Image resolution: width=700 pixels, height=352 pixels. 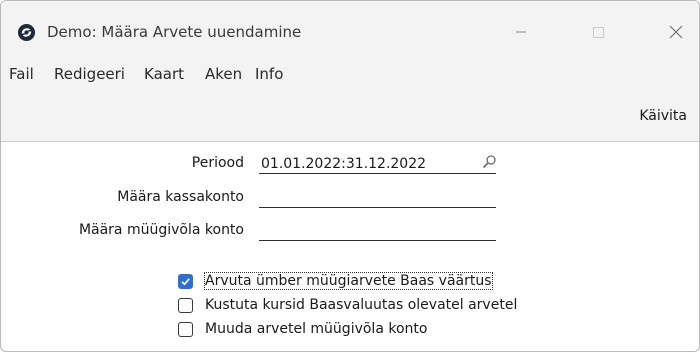 What do you see at coordinates (269, 74) in the screenshot?
I see `menu-info: Info` at bounding box center [269, 74].